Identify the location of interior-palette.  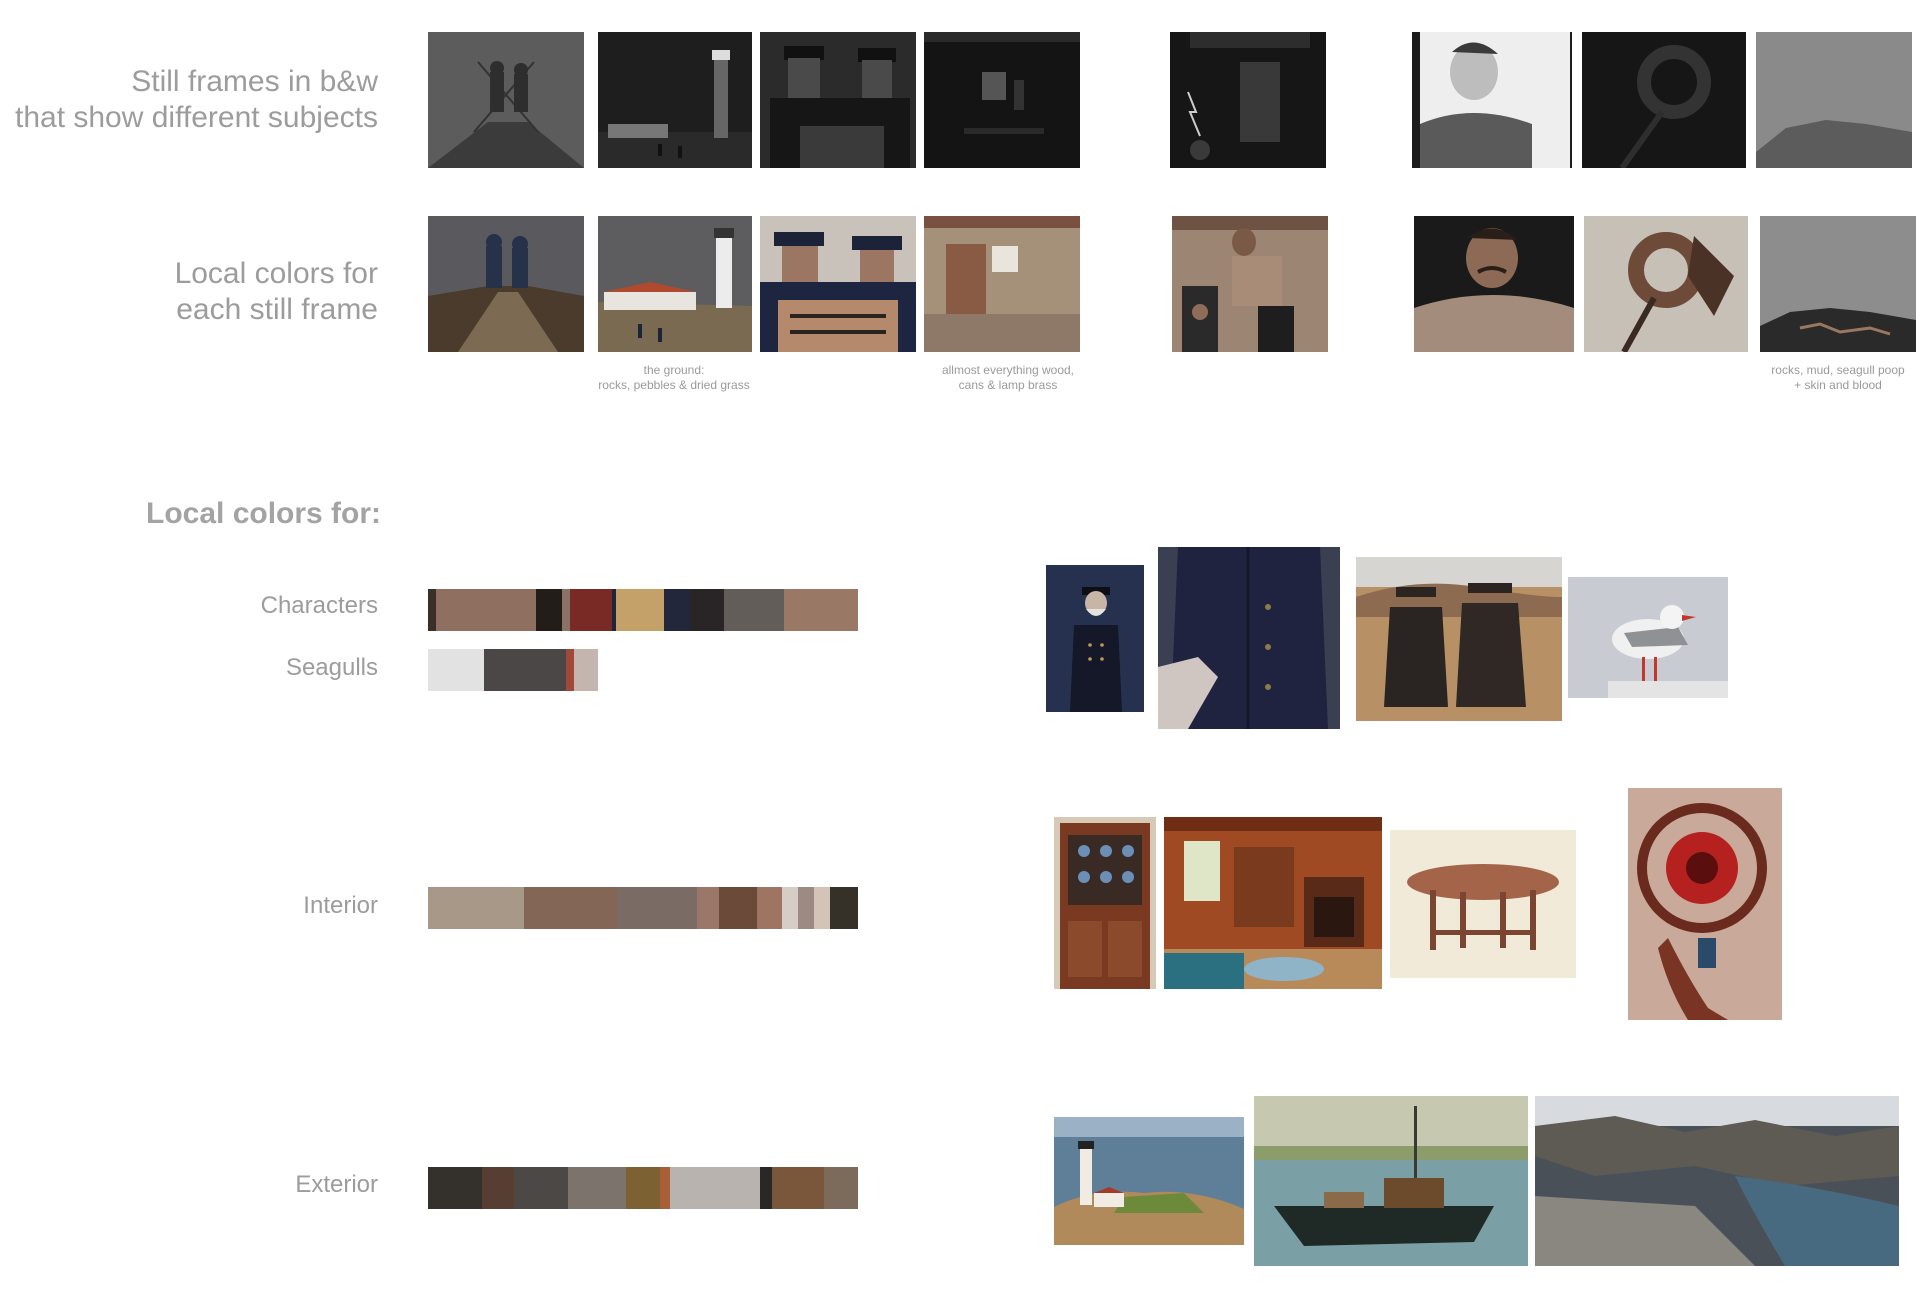
(643, 908).